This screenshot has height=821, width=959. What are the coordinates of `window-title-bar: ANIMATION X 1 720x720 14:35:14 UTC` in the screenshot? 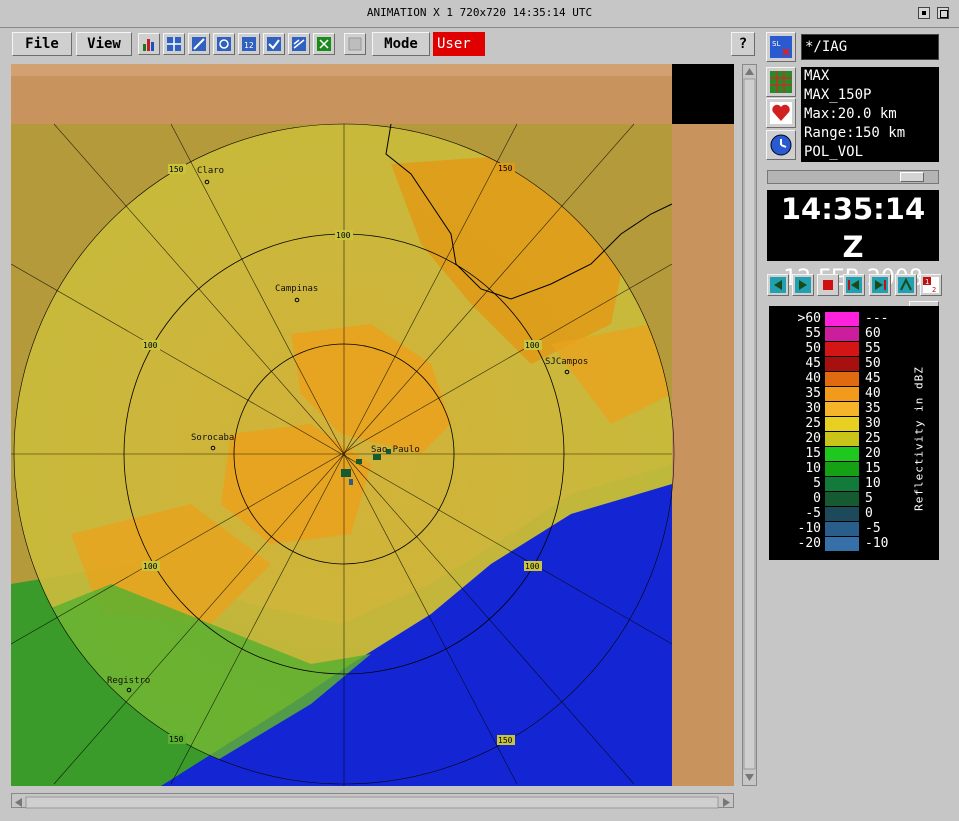 It's located at (479, 14).